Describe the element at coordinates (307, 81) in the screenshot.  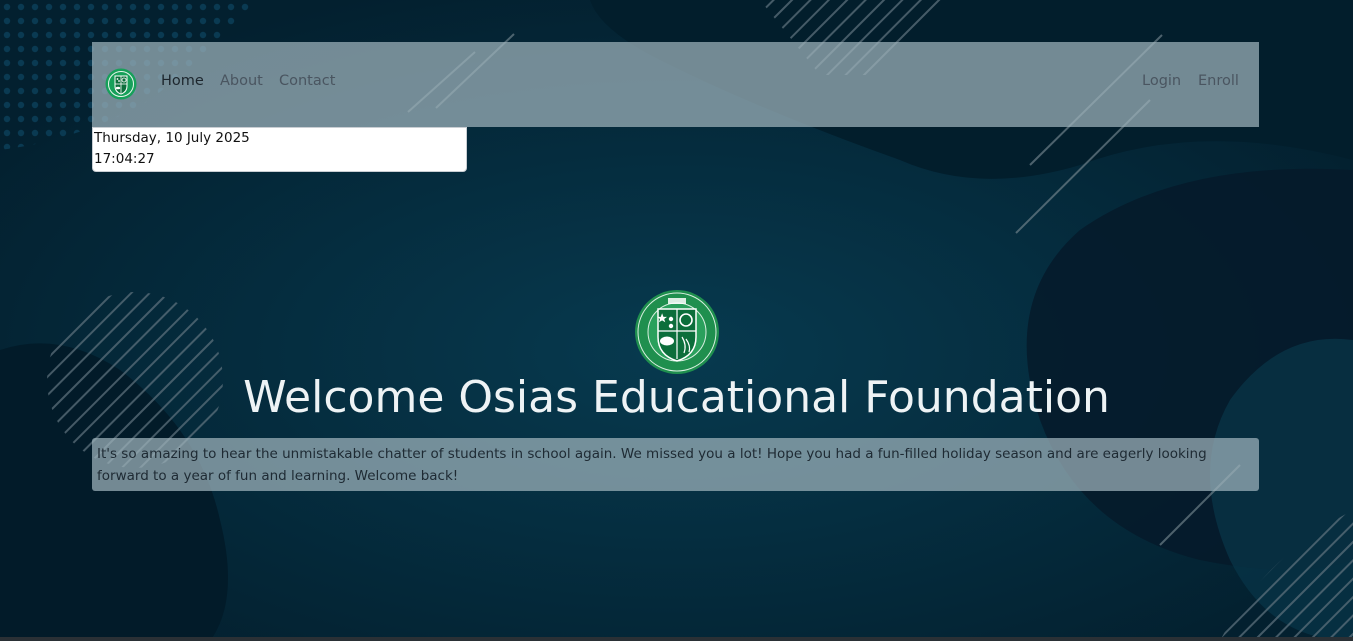
I see `nav-link-contact: Contact` at that location.